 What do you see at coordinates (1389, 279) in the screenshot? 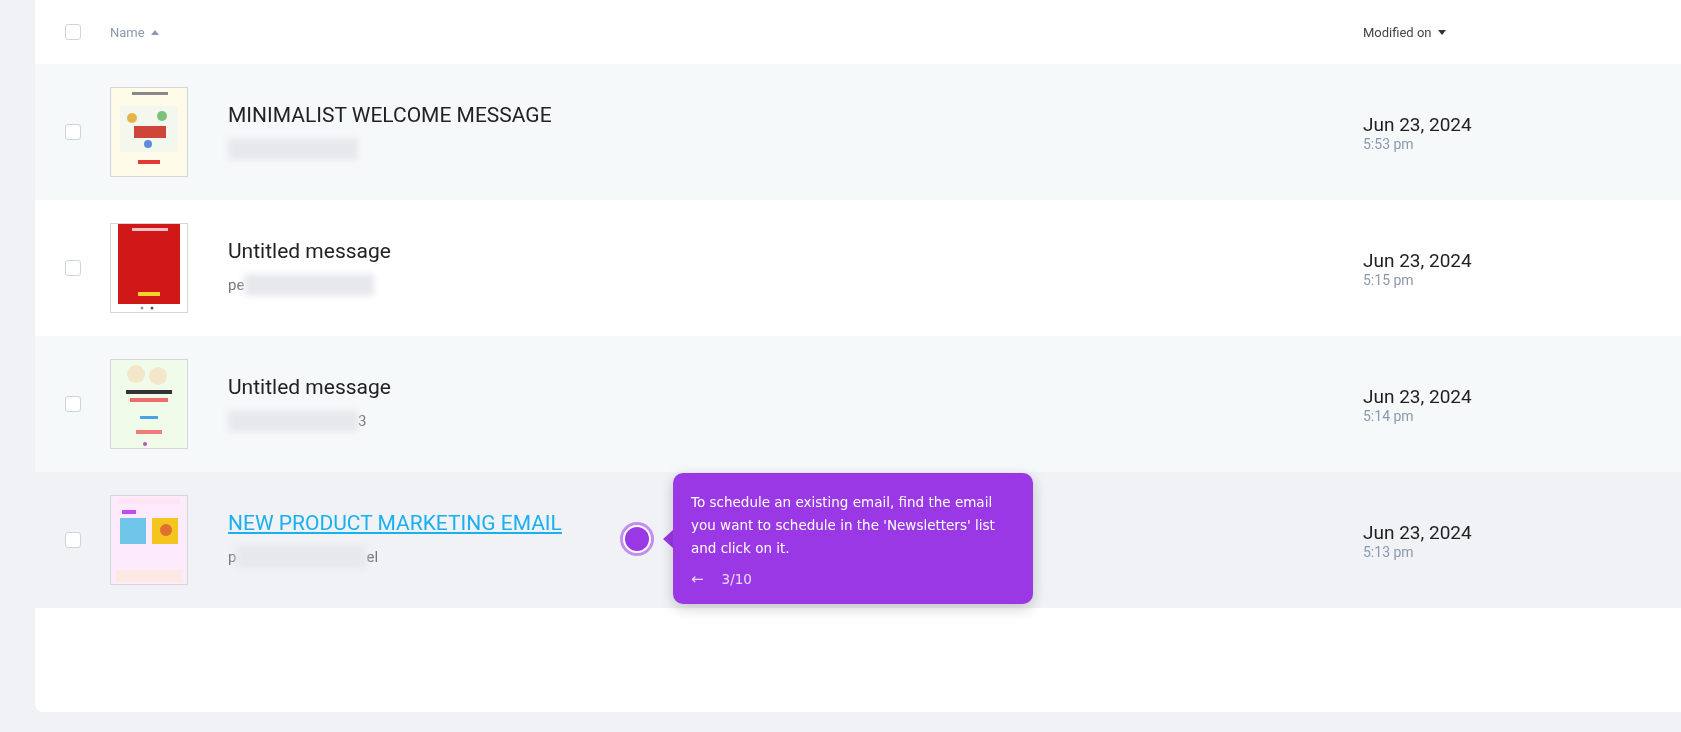
I see `modified-time: 5:15 pm` at bounding box center [1389, 279].